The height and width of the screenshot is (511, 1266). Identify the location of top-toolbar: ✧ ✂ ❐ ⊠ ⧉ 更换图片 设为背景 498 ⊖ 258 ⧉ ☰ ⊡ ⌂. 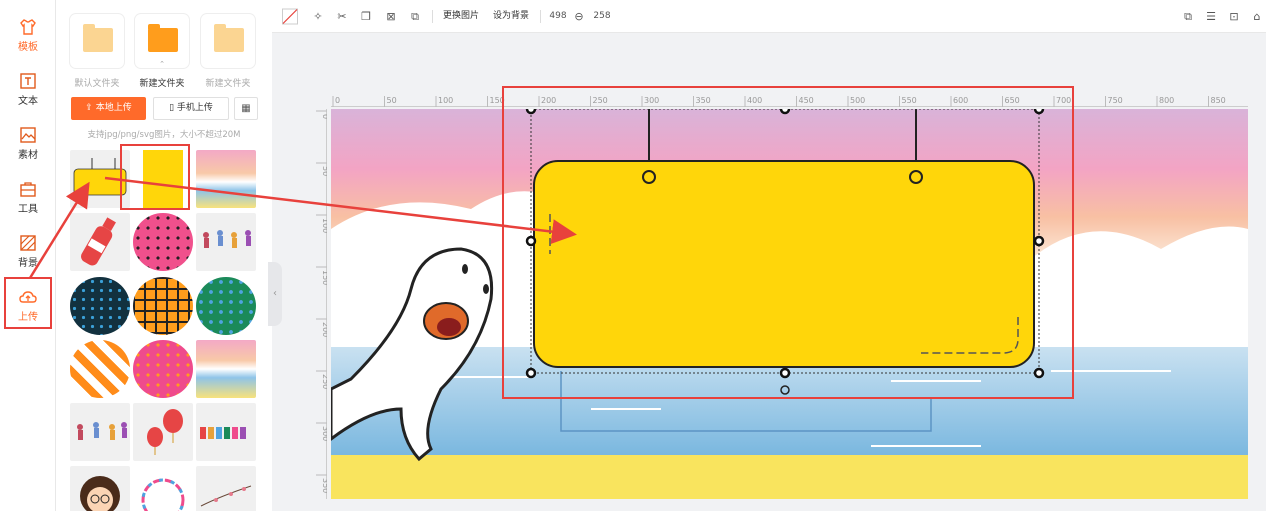
(769, 16).